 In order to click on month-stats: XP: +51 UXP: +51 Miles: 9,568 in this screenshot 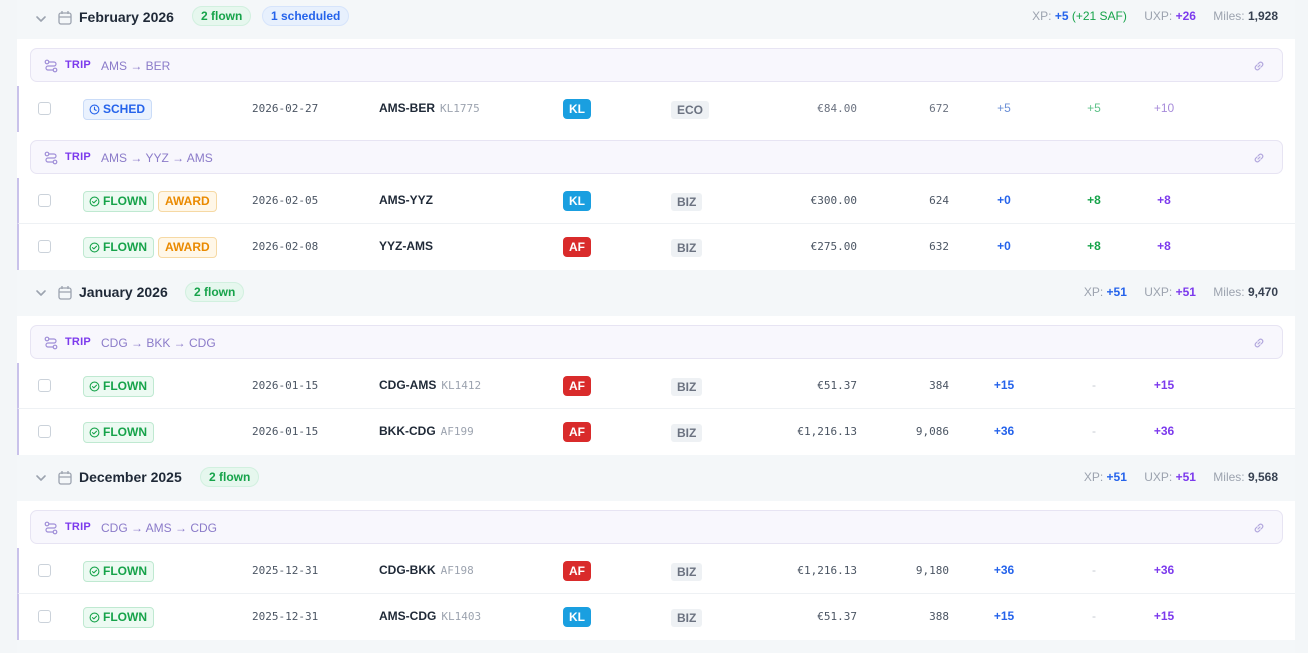, I will do `click(1181, 477)`.